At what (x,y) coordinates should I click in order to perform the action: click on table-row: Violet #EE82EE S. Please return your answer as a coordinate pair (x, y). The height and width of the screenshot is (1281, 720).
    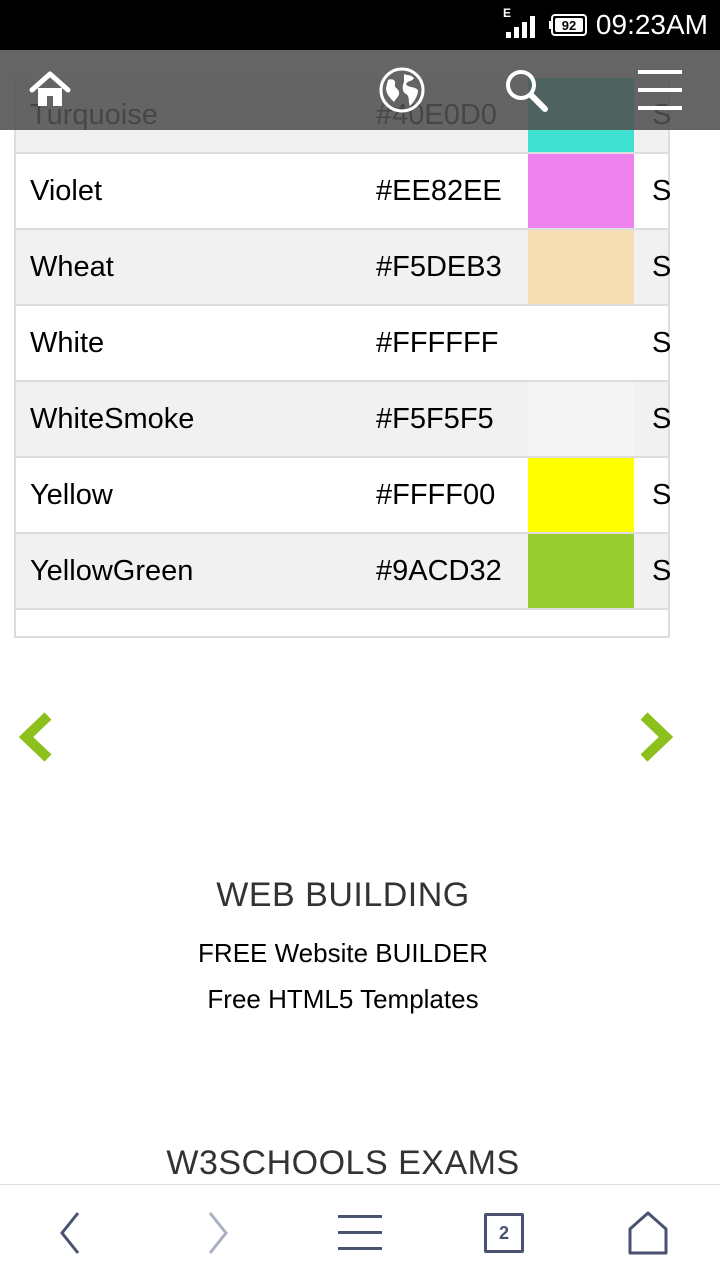
    Looking at the image, I should click on (343, 192).